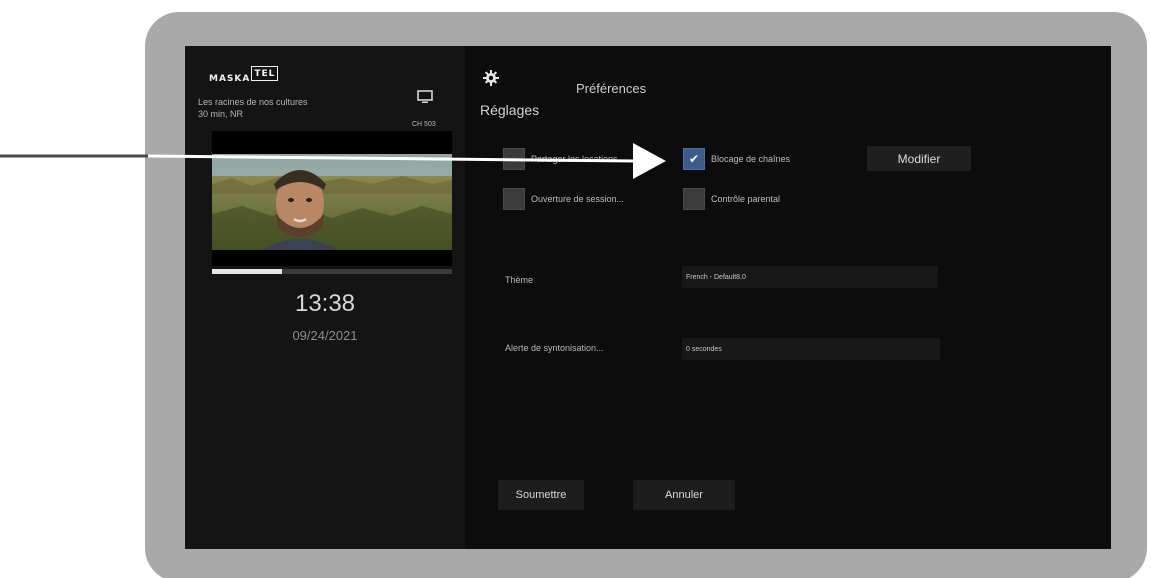  What do you see at coordinates (514, 199) in the screenshot?
I see `checkbox-session-login` at bounding box center [514, 199].